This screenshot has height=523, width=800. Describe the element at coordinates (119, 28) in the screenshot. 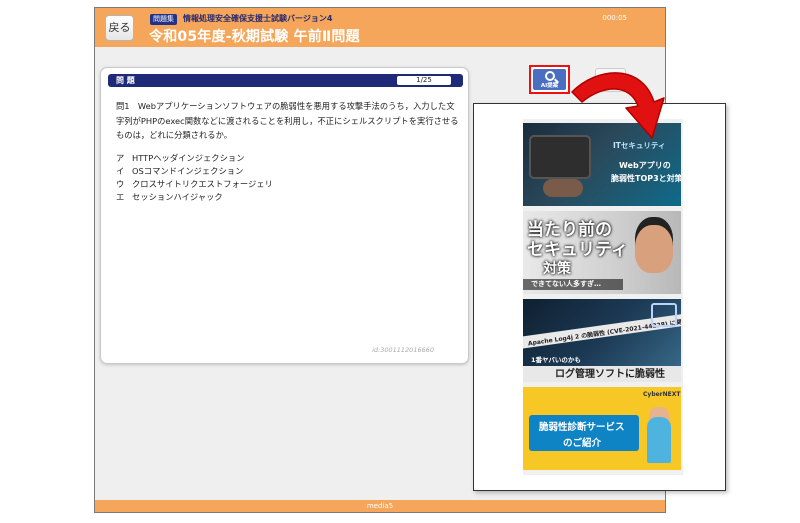

I see `back-button: 戻る` at that location.